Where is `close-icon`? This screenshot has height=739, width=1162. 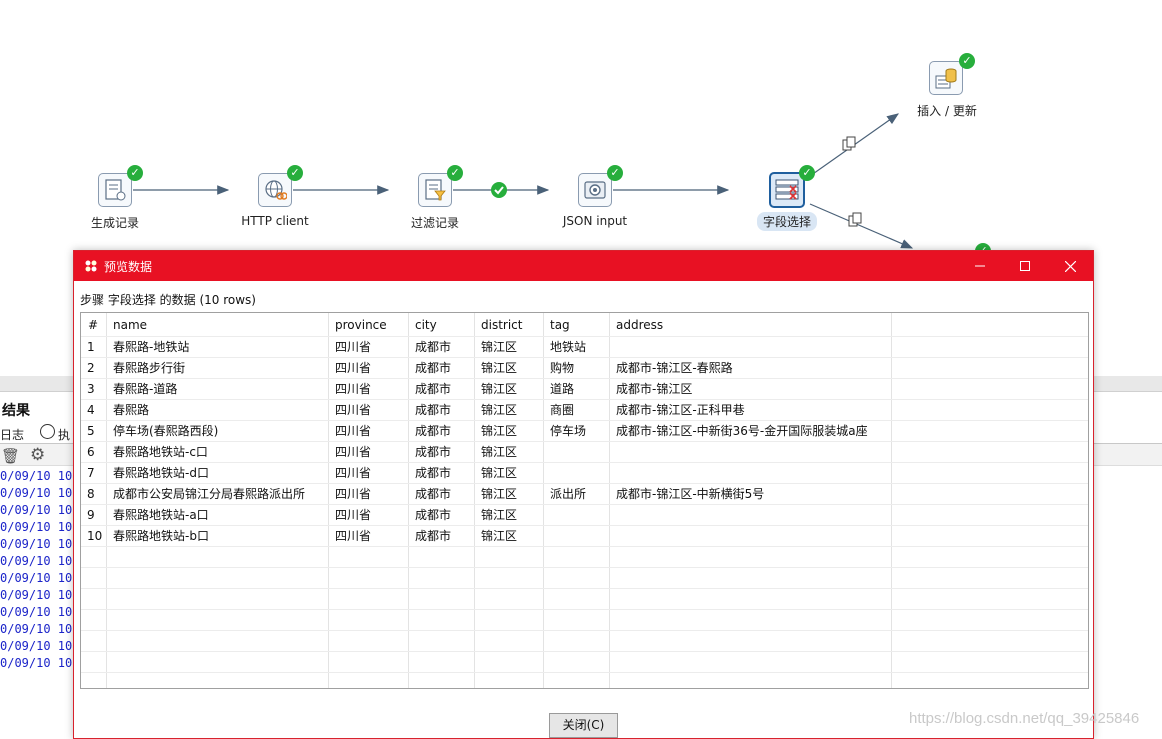
close-icon is located at coordinates (1070, 266).